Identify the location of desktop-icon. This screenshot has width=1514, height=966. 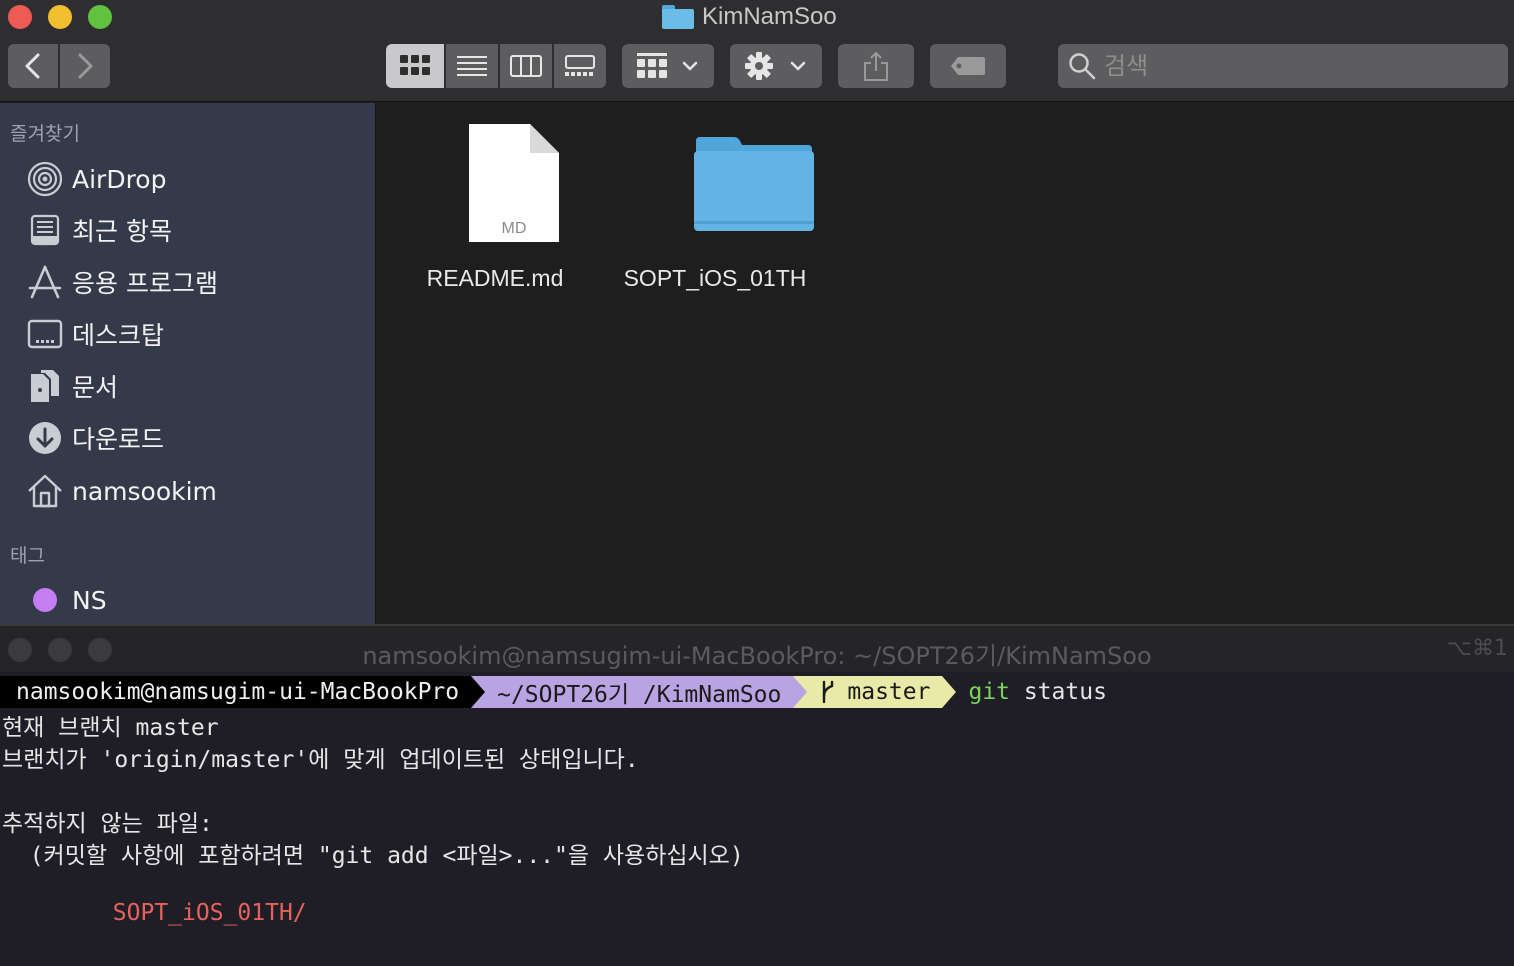
(45, 334).